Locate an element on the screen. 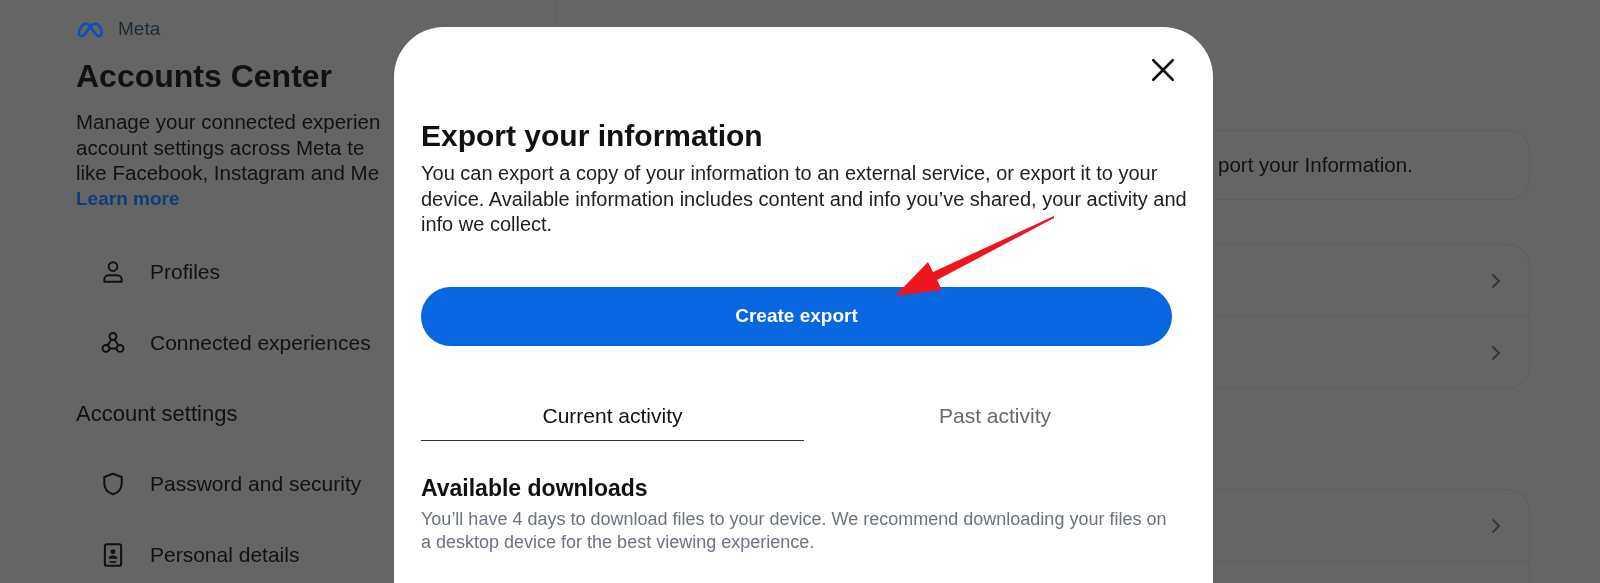  description-text: account settings across Meta te is located at coordinates (220, 147).